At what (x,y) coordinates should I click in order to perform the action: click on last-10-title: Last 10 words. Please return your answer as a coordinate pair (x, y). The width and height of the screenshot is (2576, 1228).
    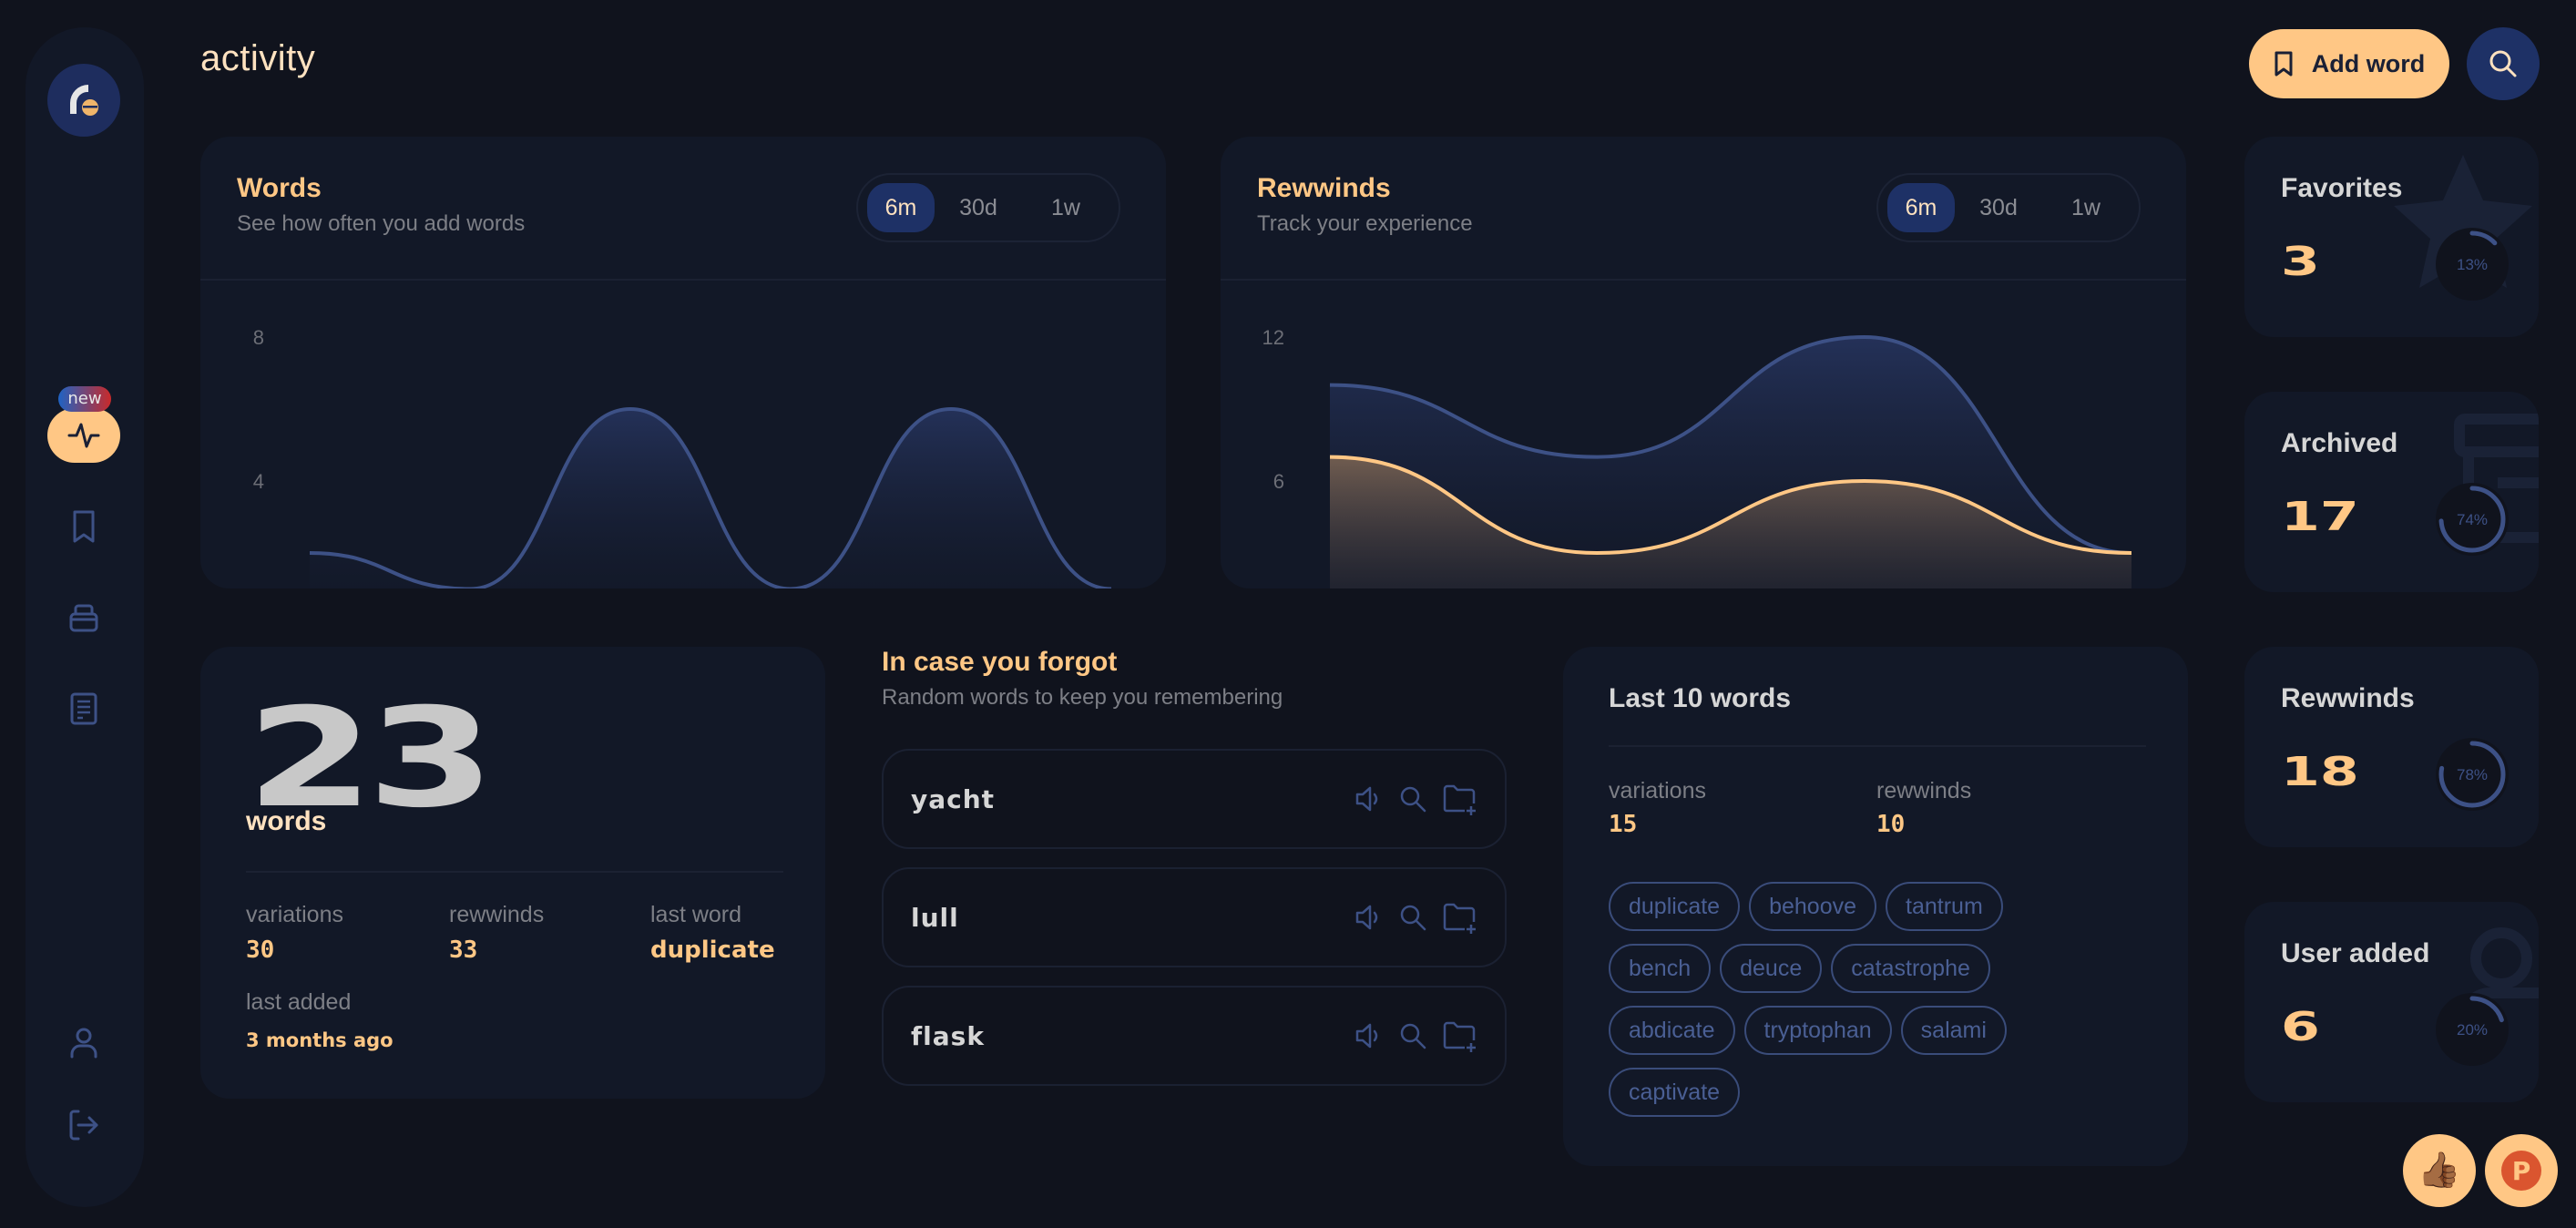
    Looking at the image, I should click on (1700, 698).